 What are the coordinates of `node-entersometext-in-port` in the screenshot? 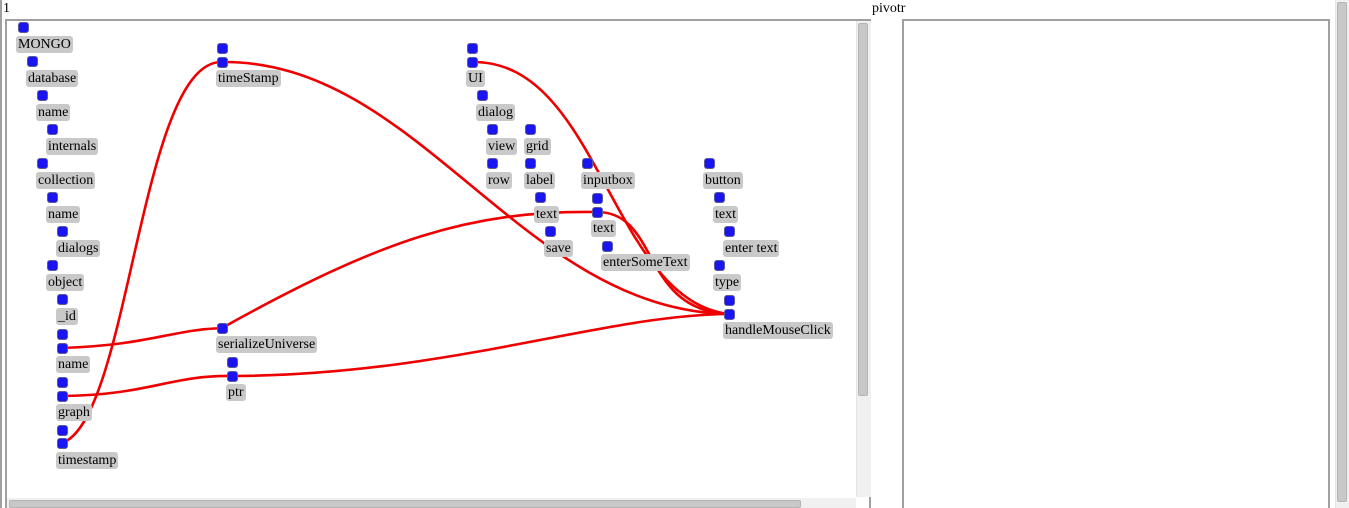 It's located at (607, 246).